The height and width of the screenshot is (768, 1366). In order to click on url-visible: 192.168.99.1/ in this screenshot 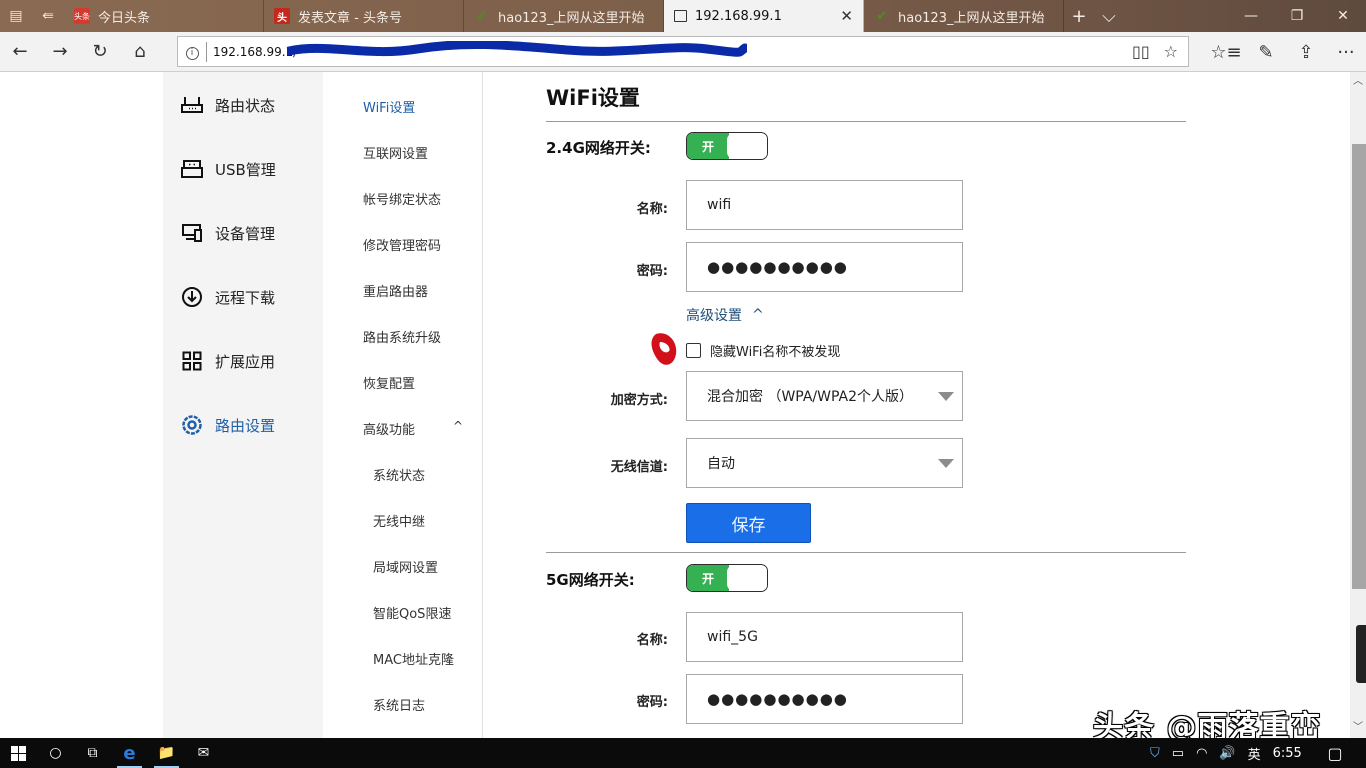, I will do `click(255, 51)`.